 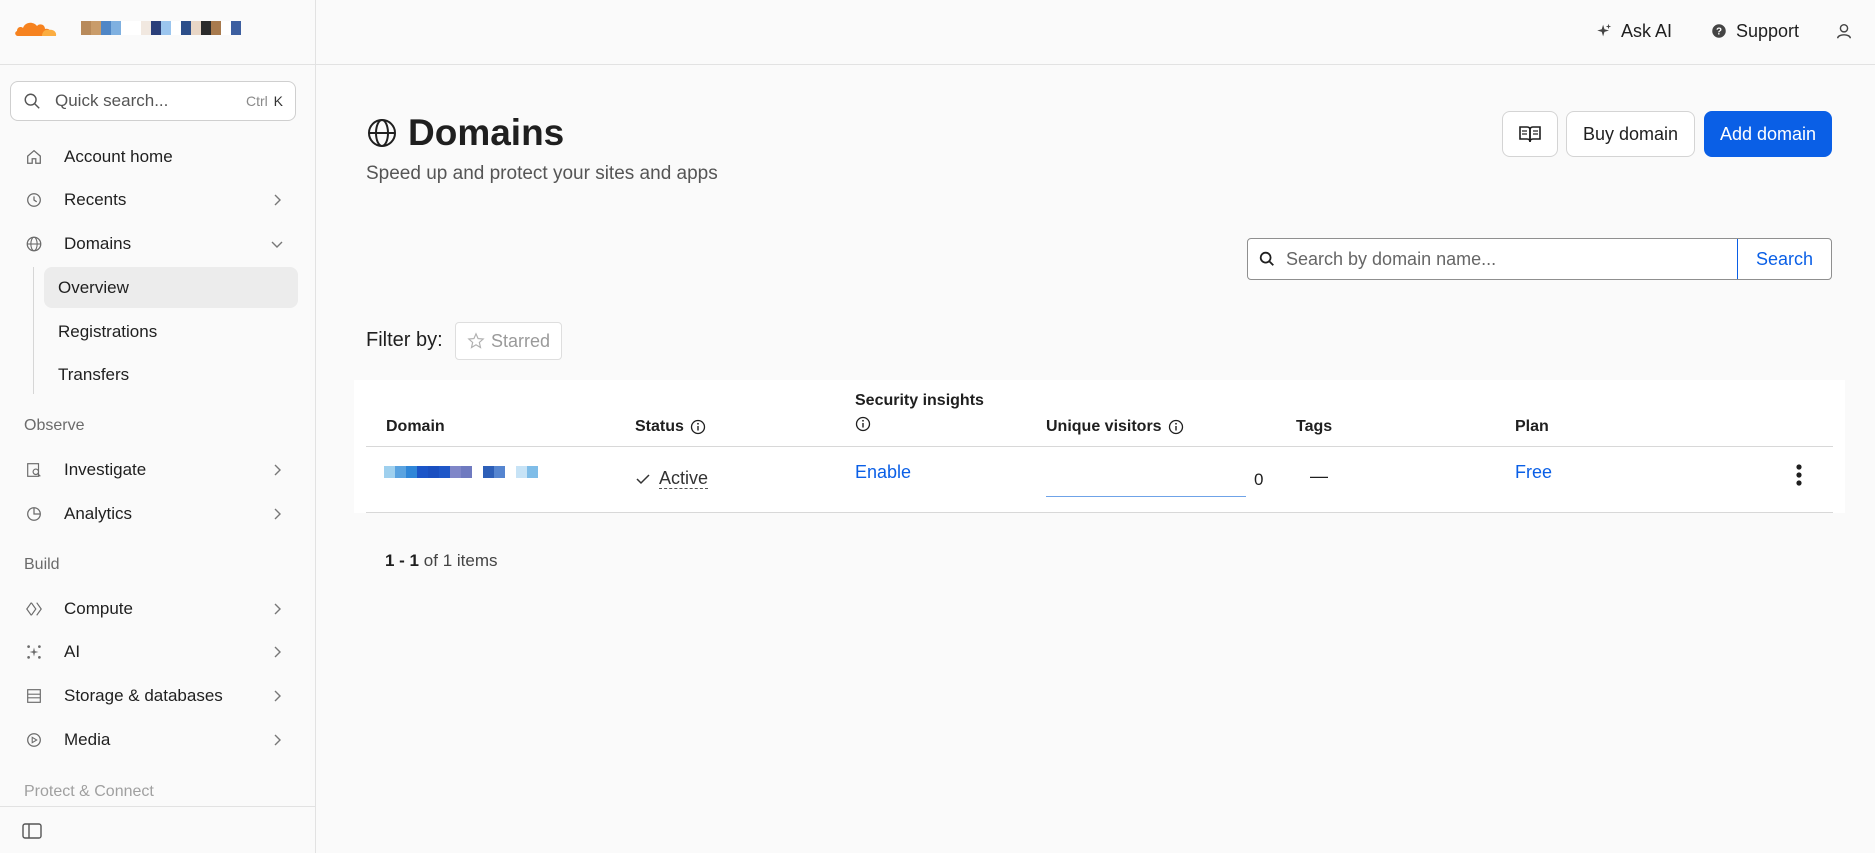 What do you see at coordinates (1095, 32) in the screenshot?
I see `top-bar: Ask AI ? Support` at bounding box center [1095, 32].